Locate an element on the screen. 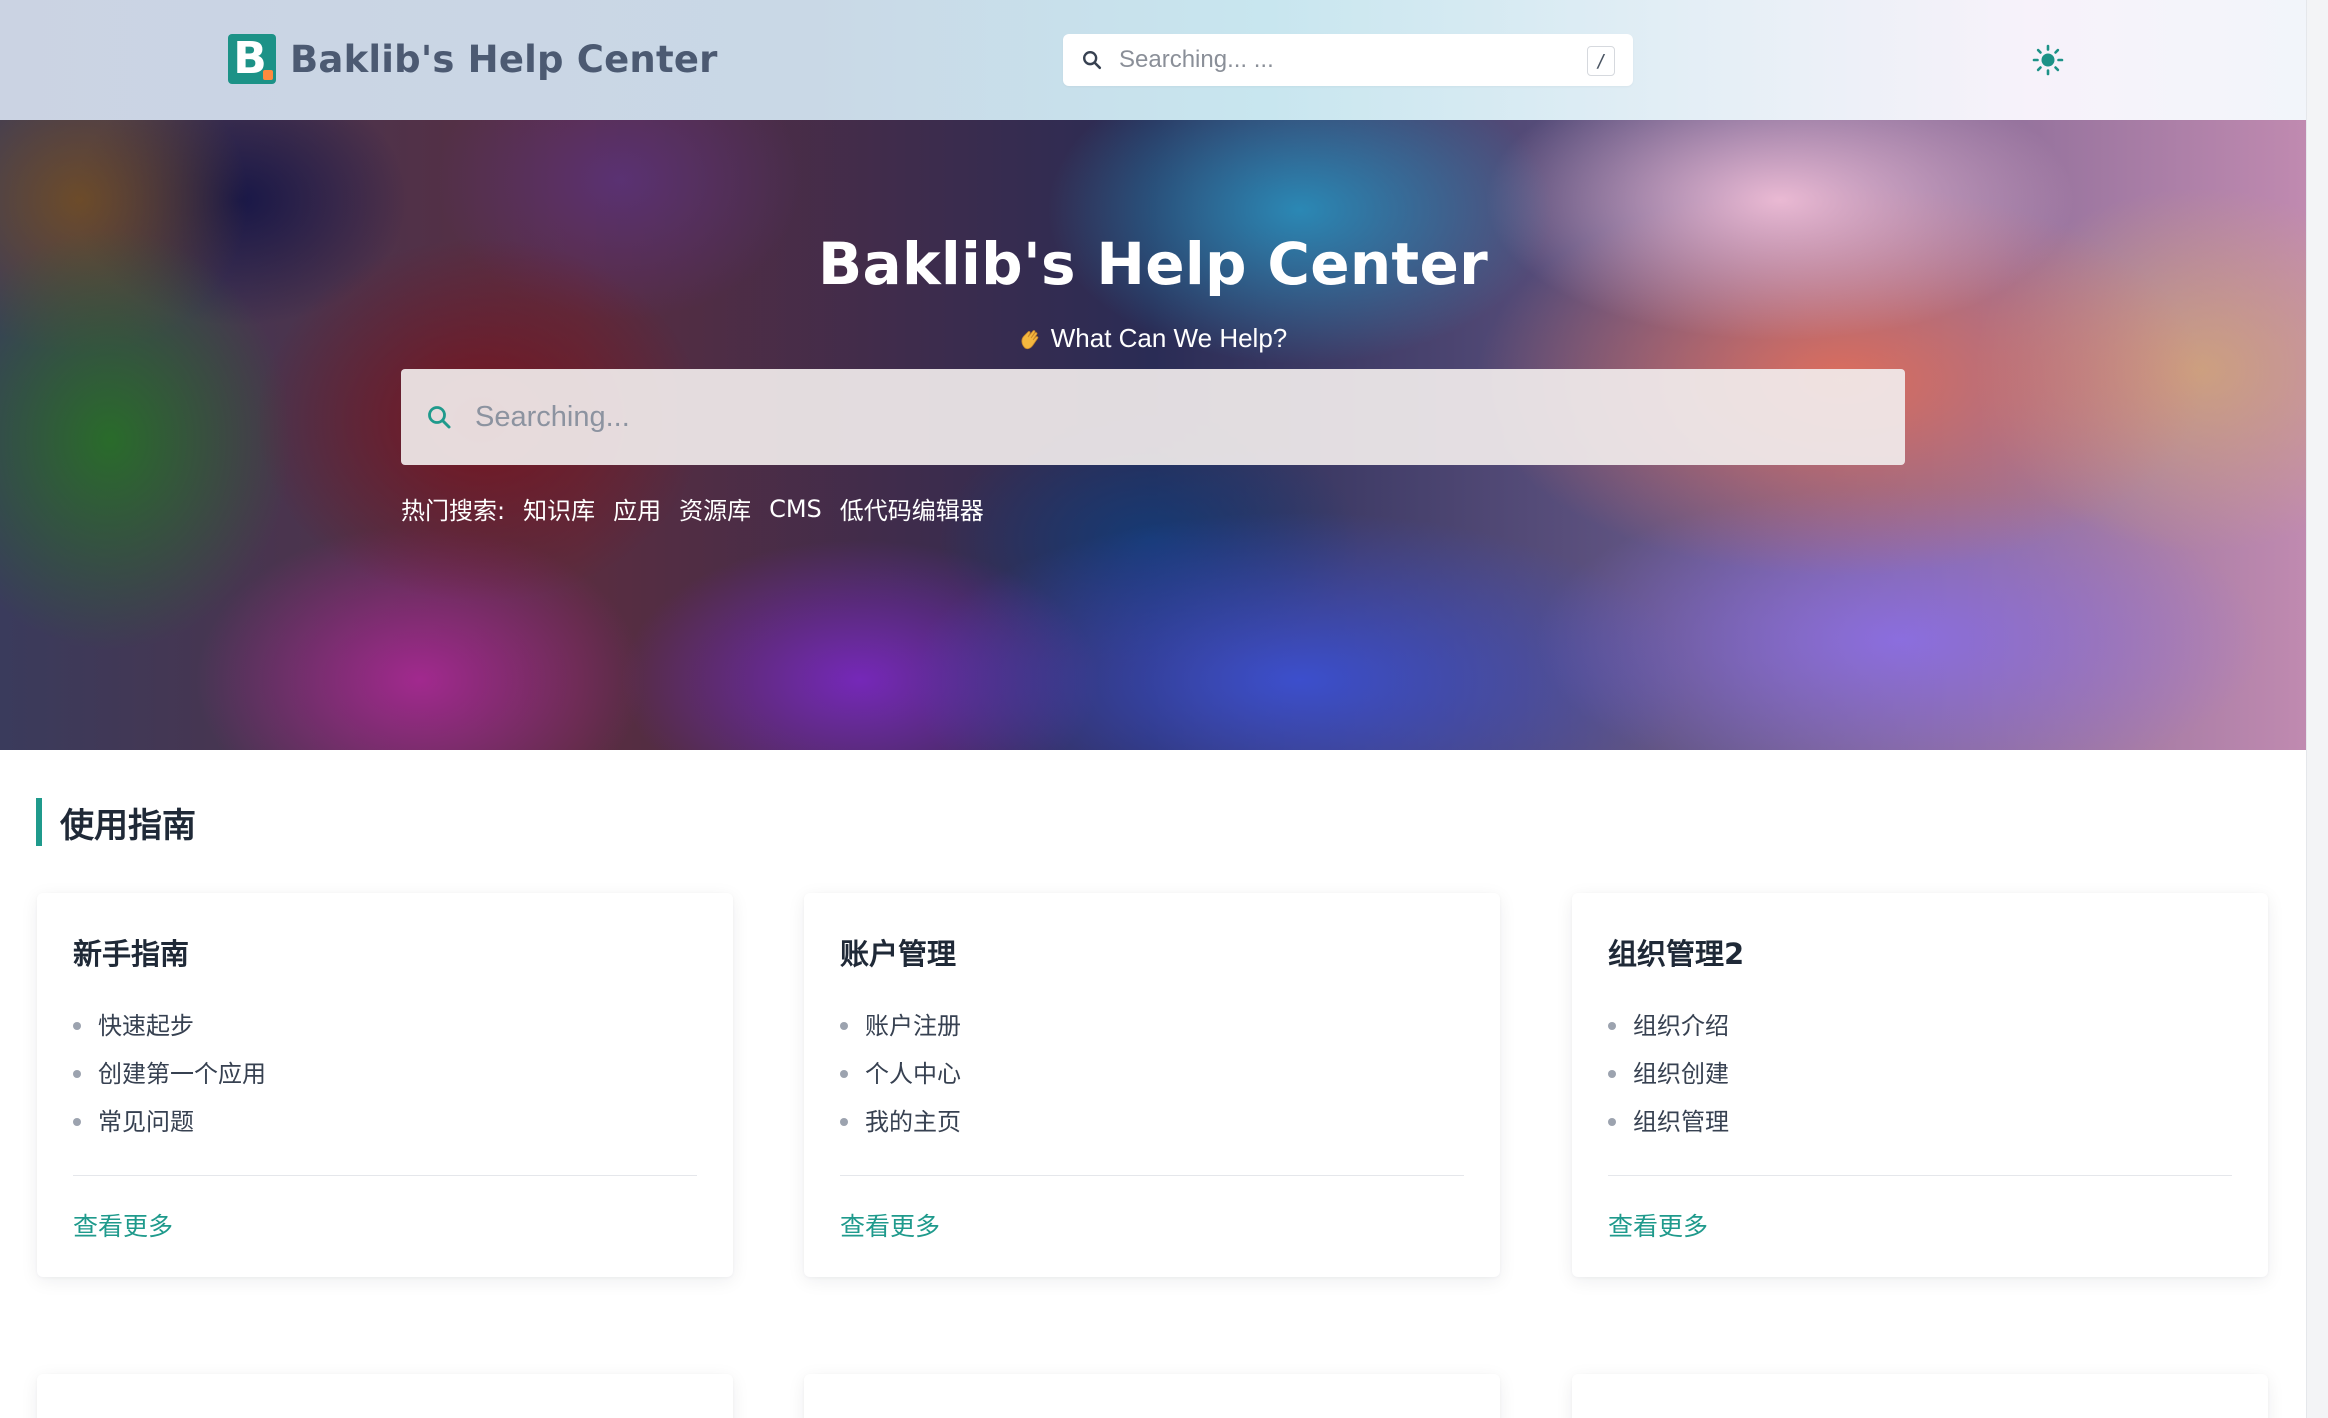  article-link: 常见问题 is located at coordinates (169, 1129).